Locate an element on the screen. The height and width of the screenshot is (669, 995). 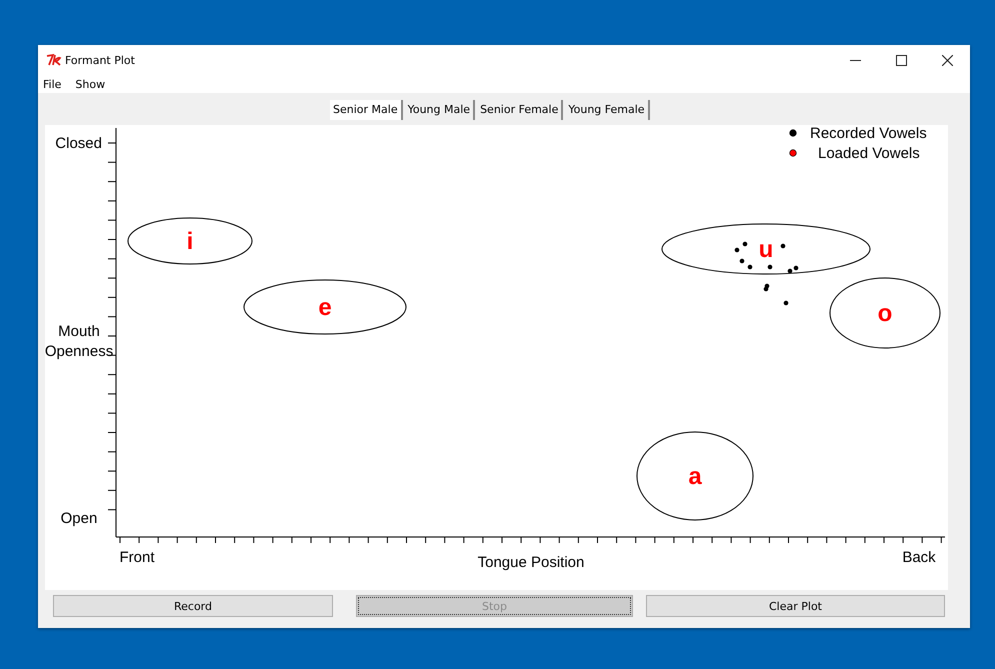
axis-title: Tongue Position is located at coordinates (531, 562).